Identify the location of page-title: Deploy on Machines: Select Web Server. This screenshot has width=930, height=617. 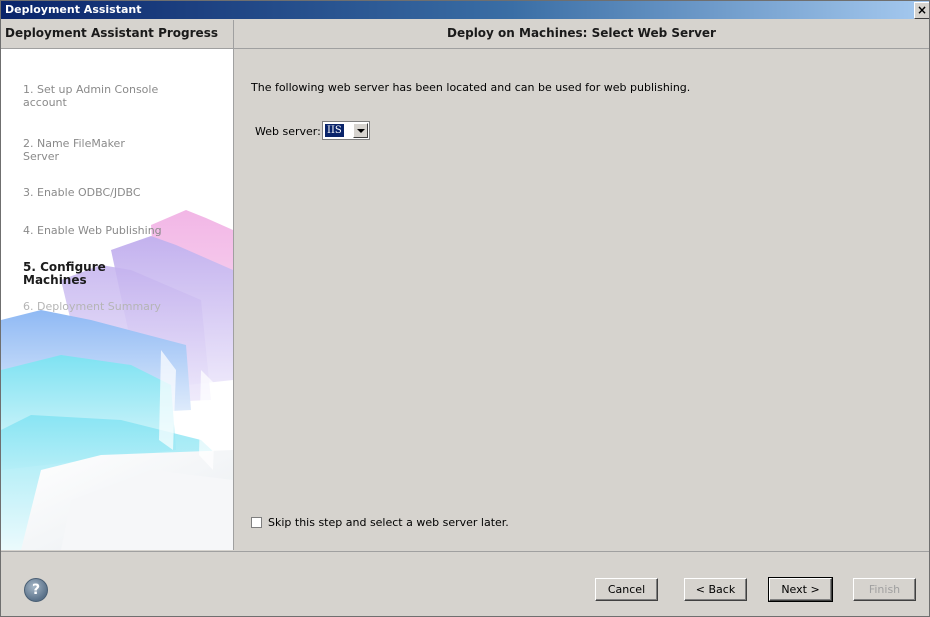
(581, 33).